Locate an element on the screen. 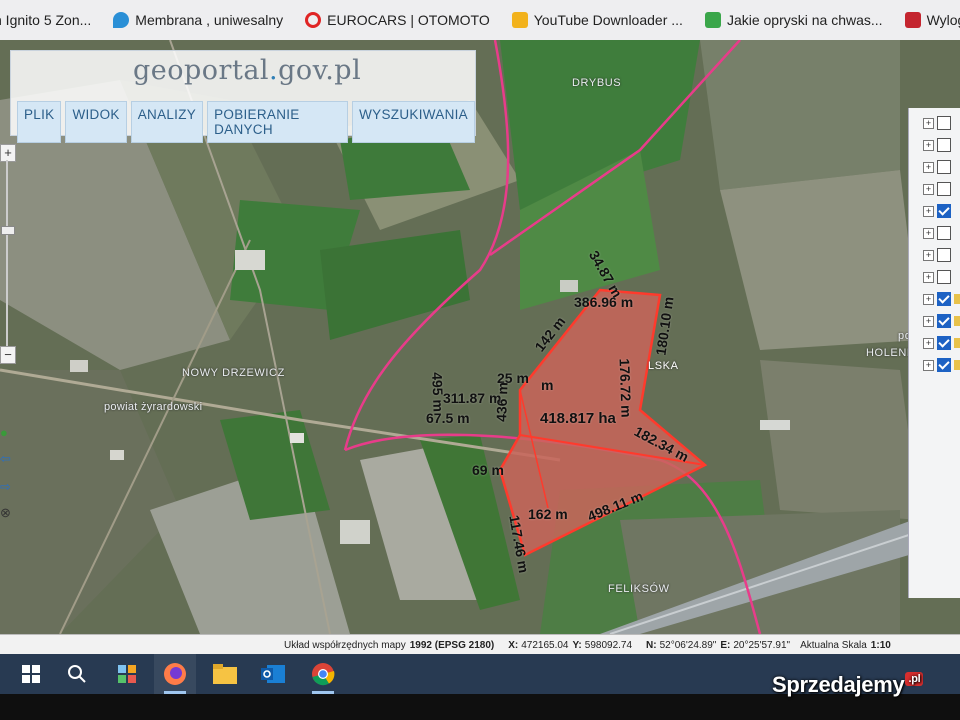 Image resolution: width=960 pixels, height=720 pixels. zoom-slider-handle is located at coordinates (8, 230).